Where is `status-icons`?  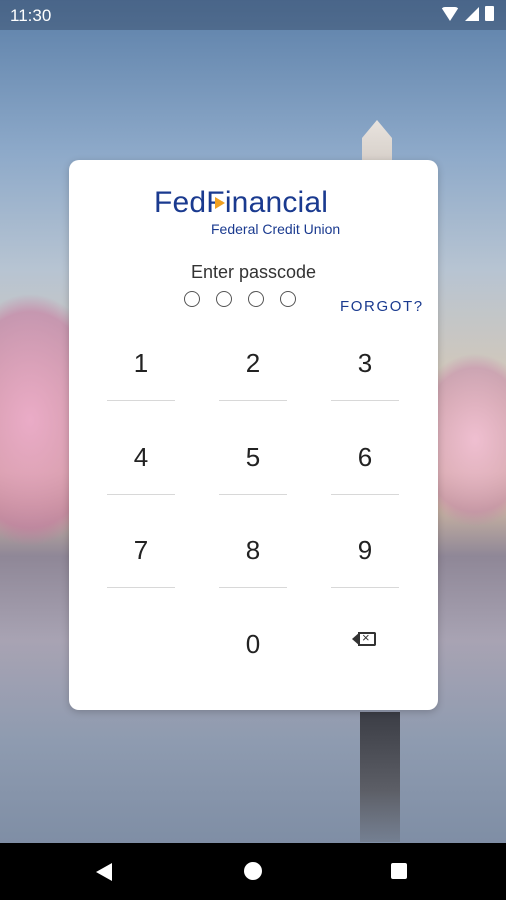 status-icons is located at coordinates (467, 13).